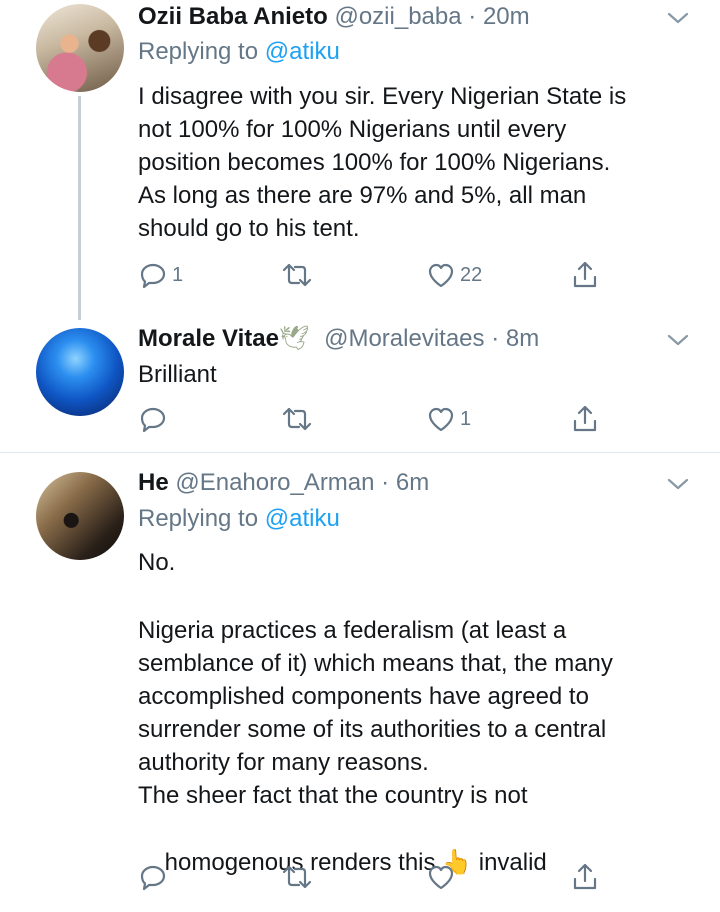 Image resolution: width=720 pixels, height=912 pixels. Describe the element at coordinates (506, 16) in the screenshot. I see `timestamp: 20m` at that location.